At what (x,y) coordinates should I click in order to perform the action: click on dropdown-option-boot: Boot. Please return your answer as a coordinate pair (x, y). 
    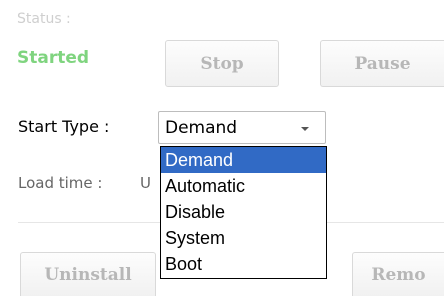
    Looking at the image, I should click on (243, 264).